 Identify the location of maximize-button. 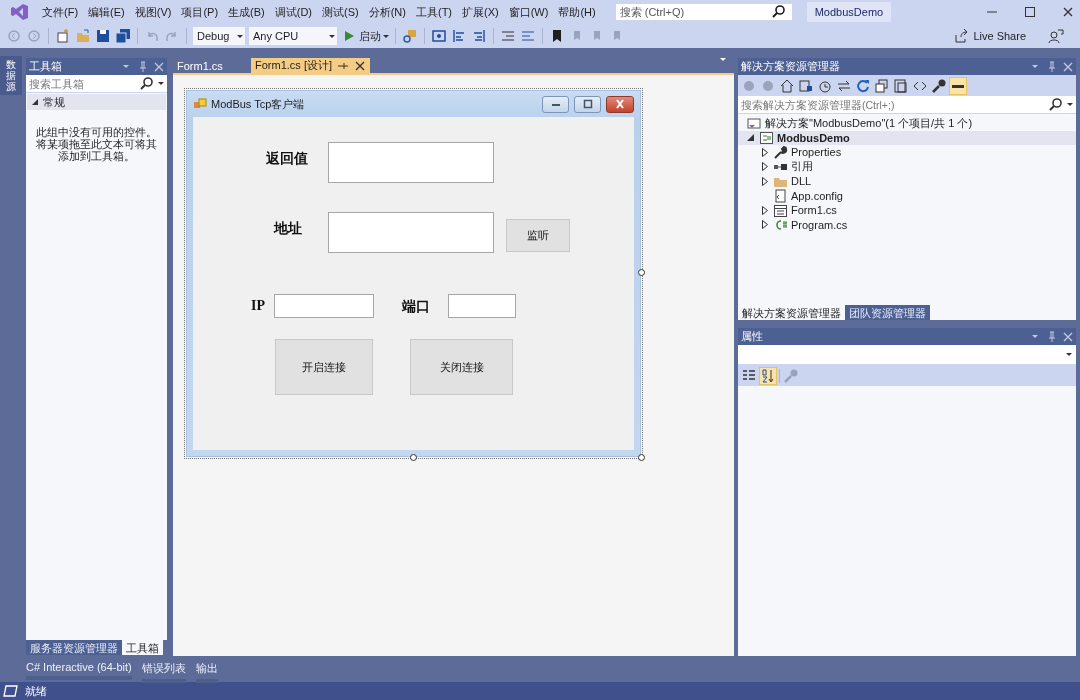
(587, 104).